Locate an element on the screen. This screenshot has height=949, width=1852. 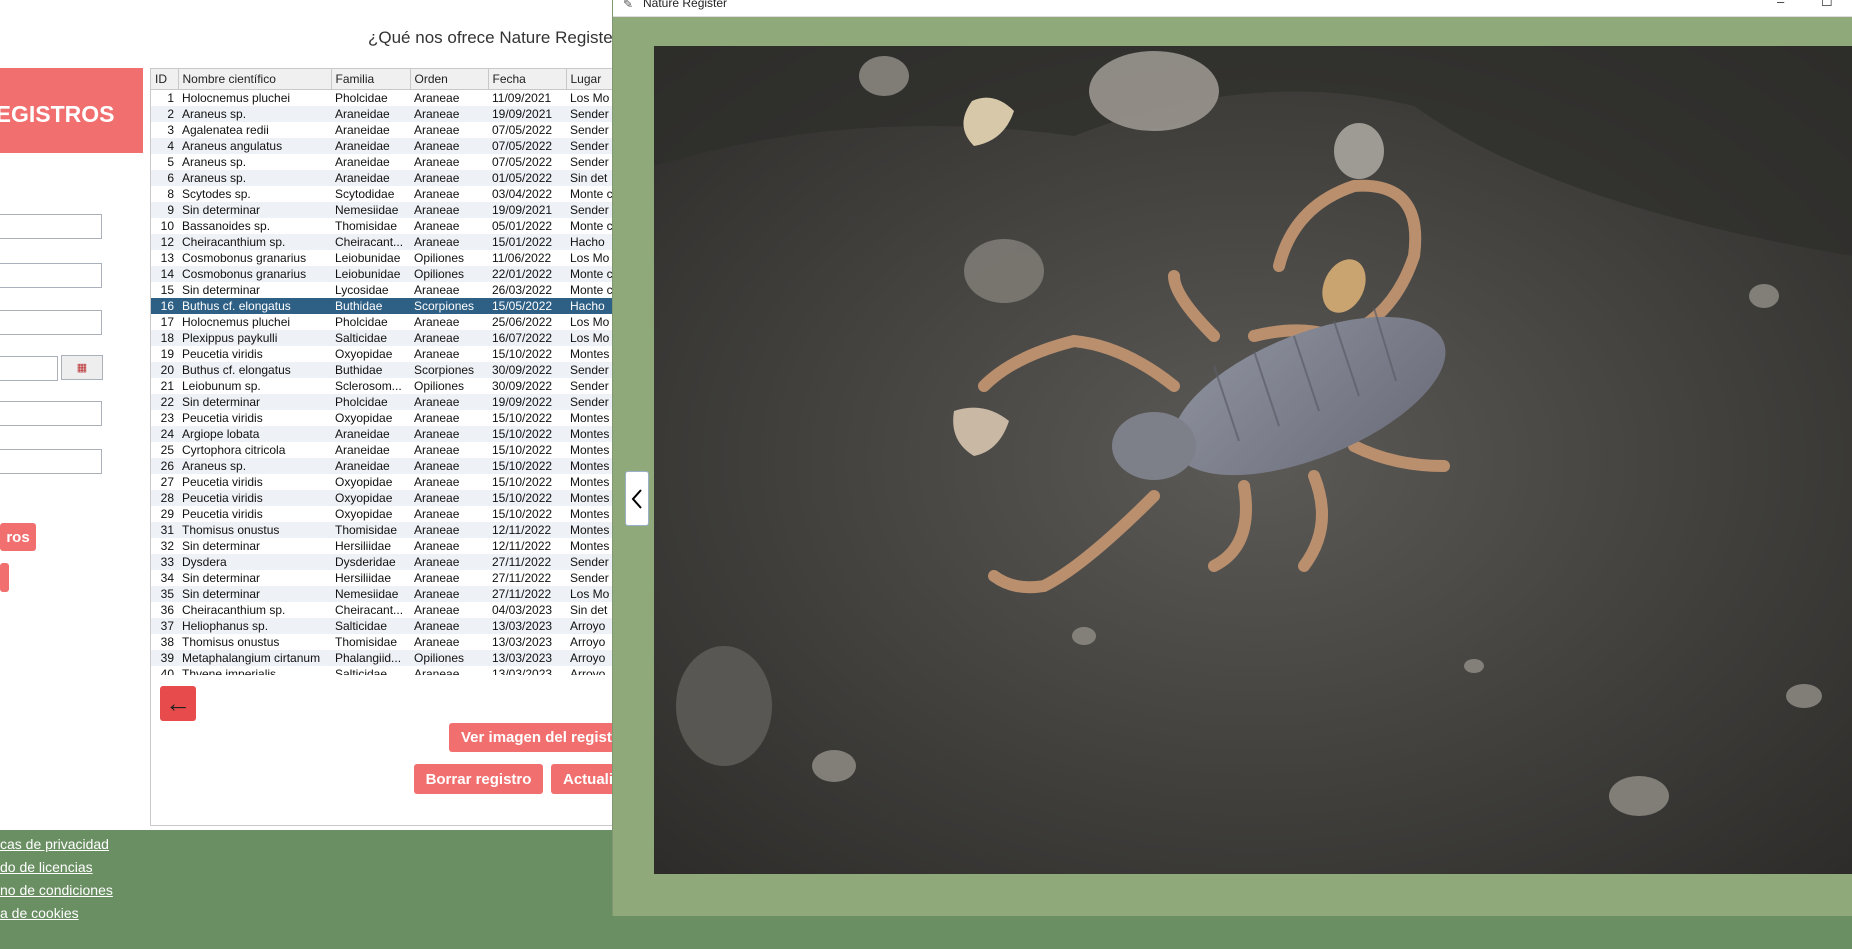
calendar-icon: ▦ is located at coordinates (82, 368).